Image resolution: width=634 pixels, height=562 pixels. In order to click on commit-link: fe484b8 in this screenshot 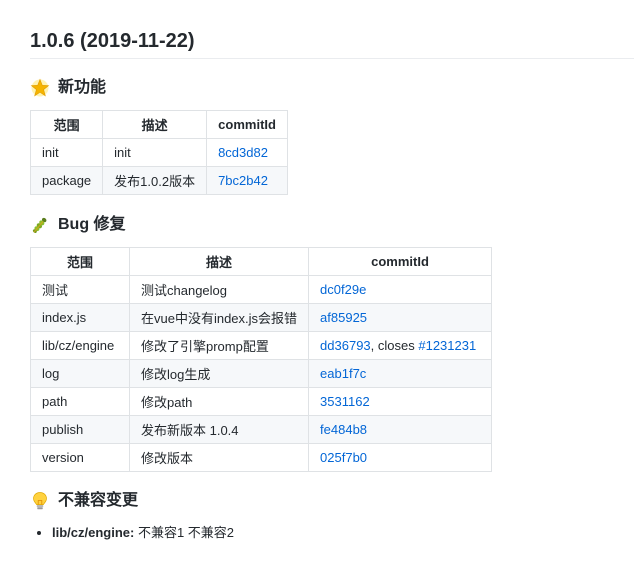, I will do `click(343, 429)`.